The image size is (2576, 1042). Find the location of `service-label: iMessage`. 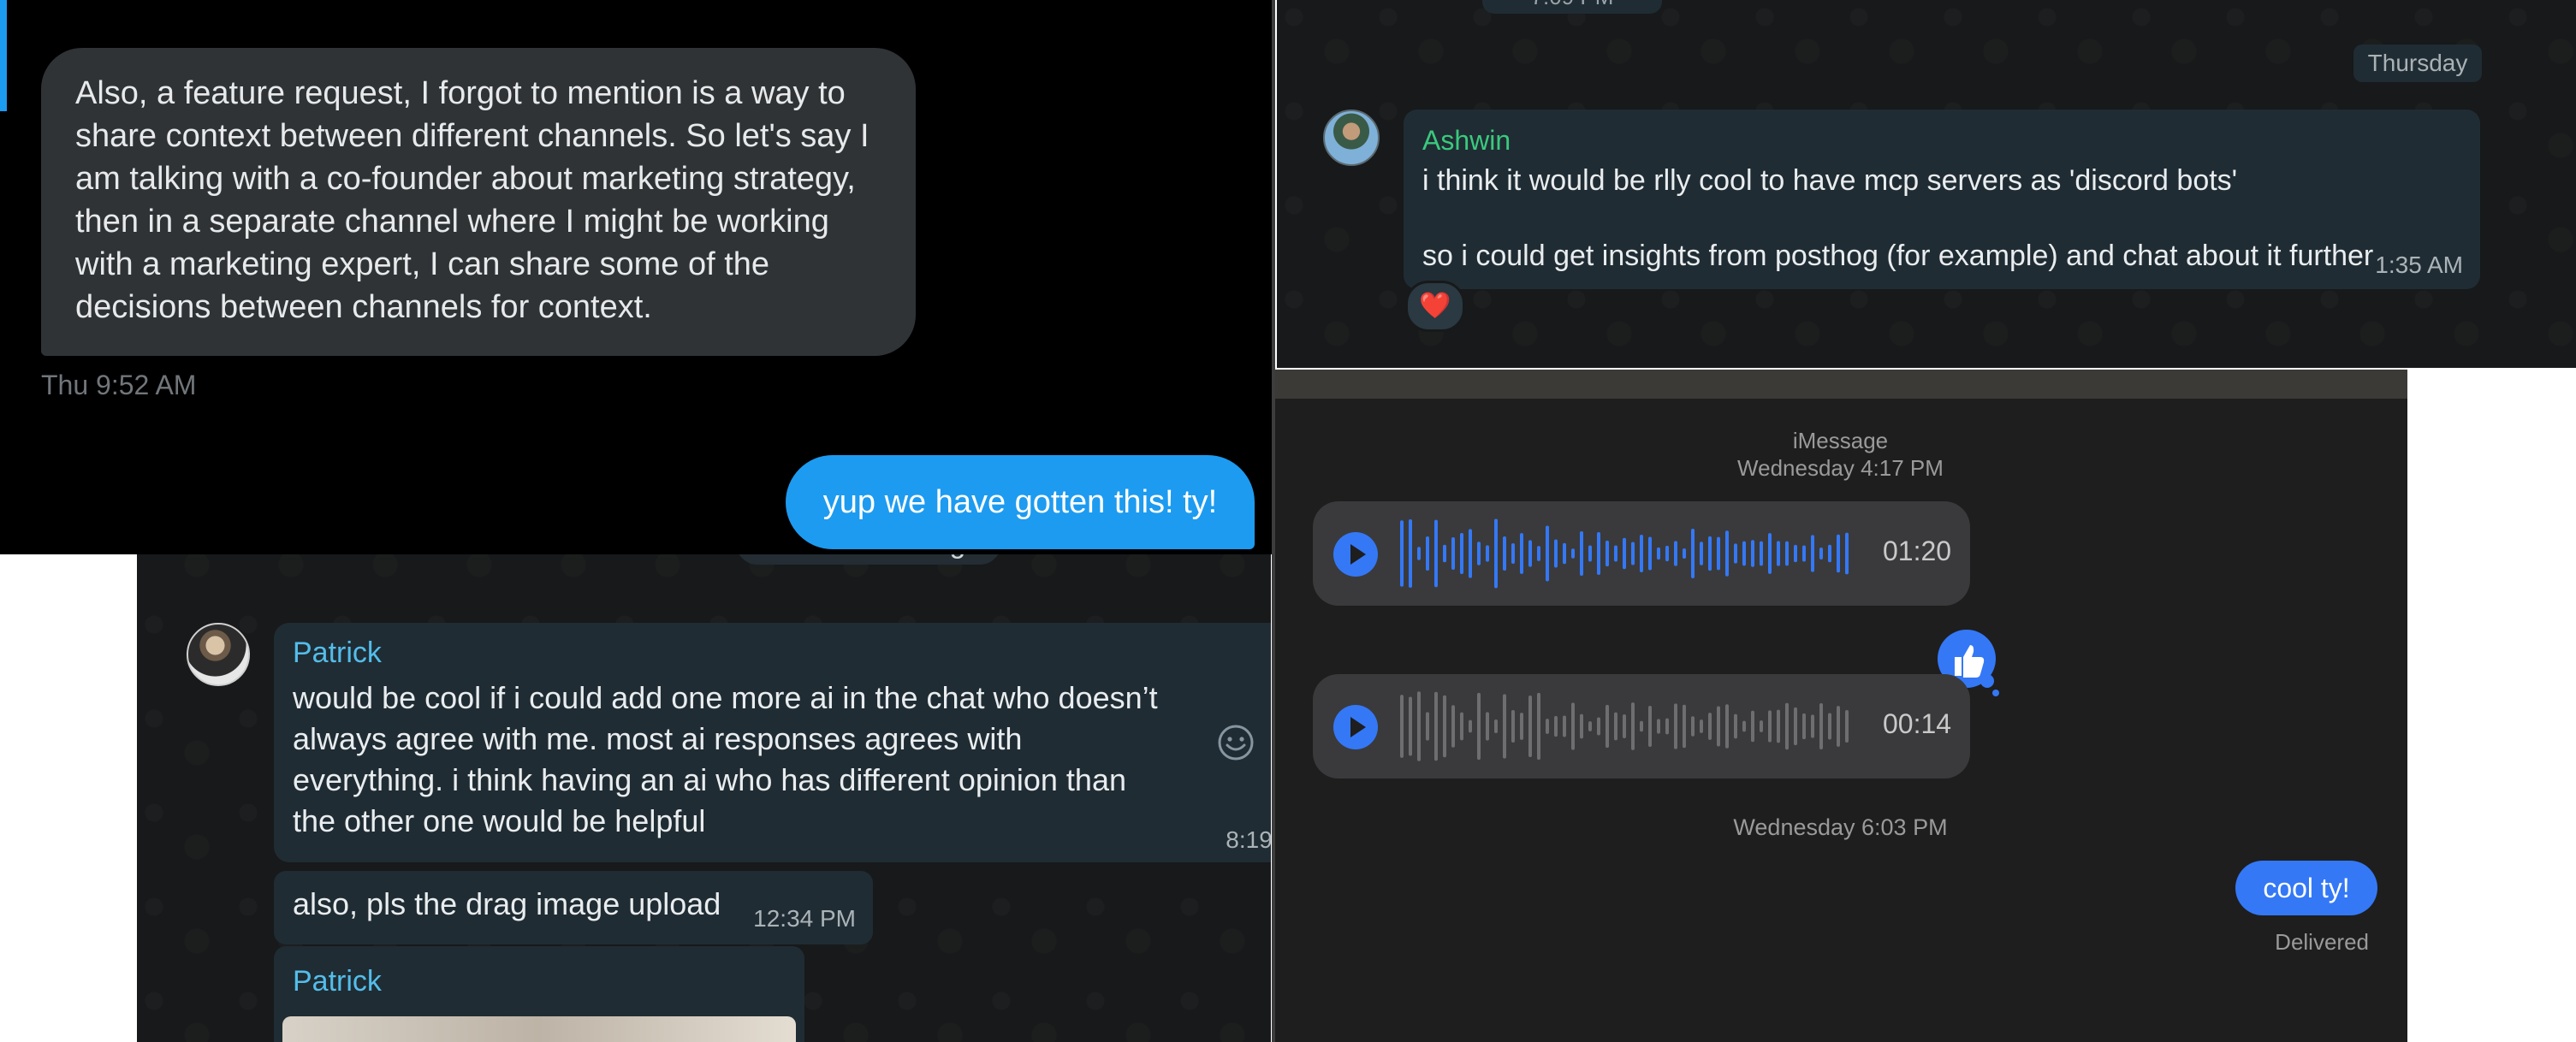

service-label: iMessage is located at coordinates (1840, 440).